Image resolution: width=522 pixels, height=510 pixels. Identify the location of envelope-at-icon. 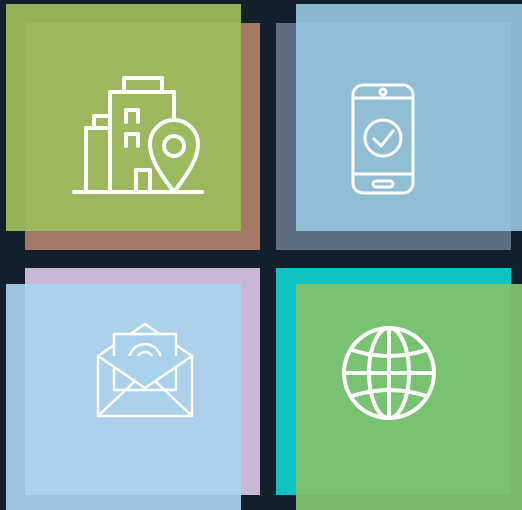
(145, 370).